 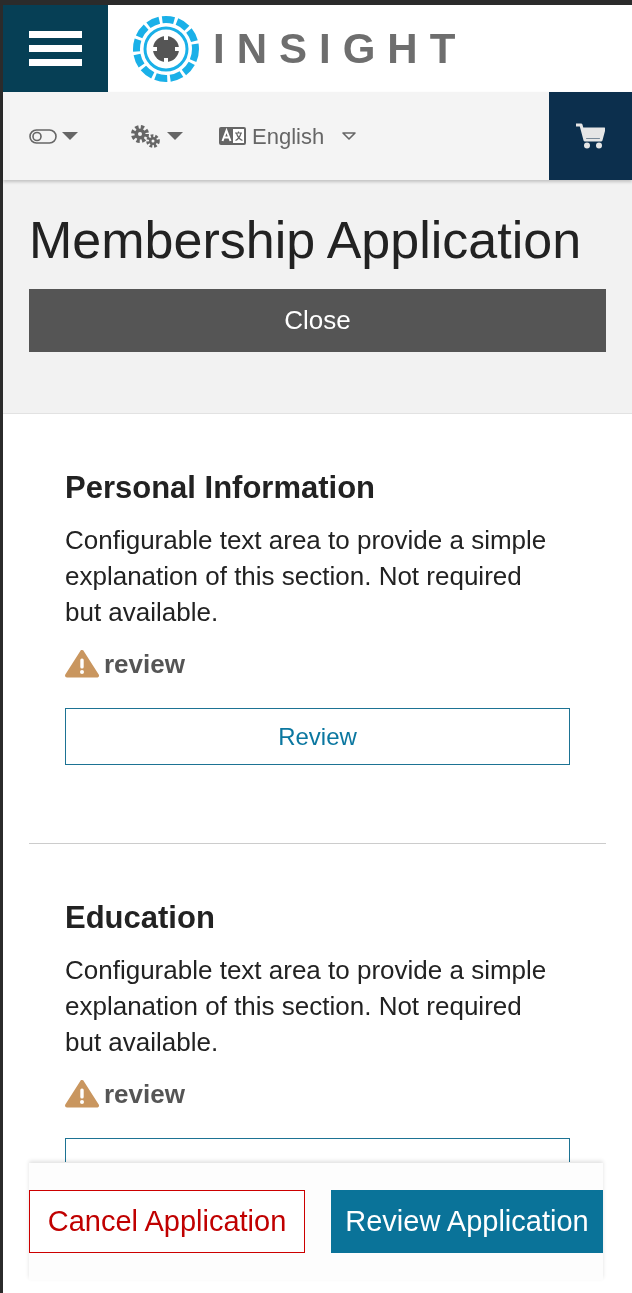 I want to click on review-button, so click(x=317, y=1150).